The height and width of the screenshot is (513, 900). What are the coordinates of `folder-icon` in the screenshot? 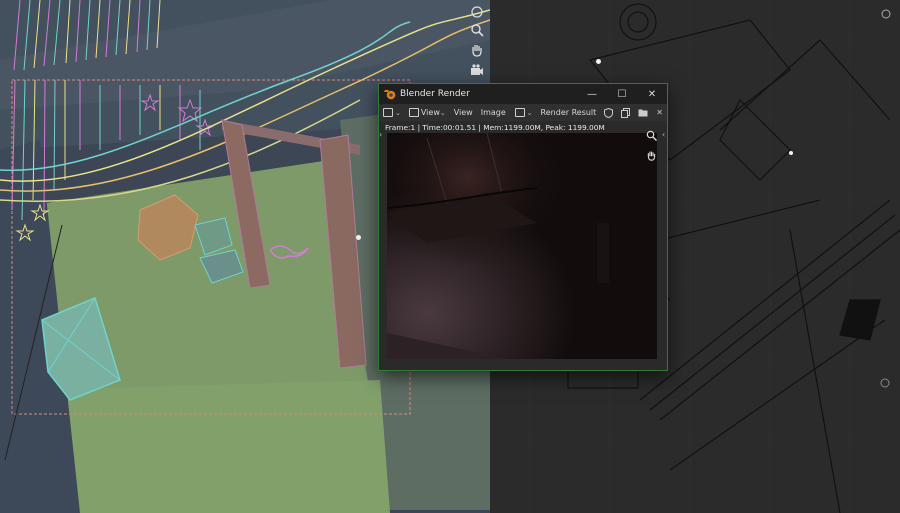 It's located at (643, 112).